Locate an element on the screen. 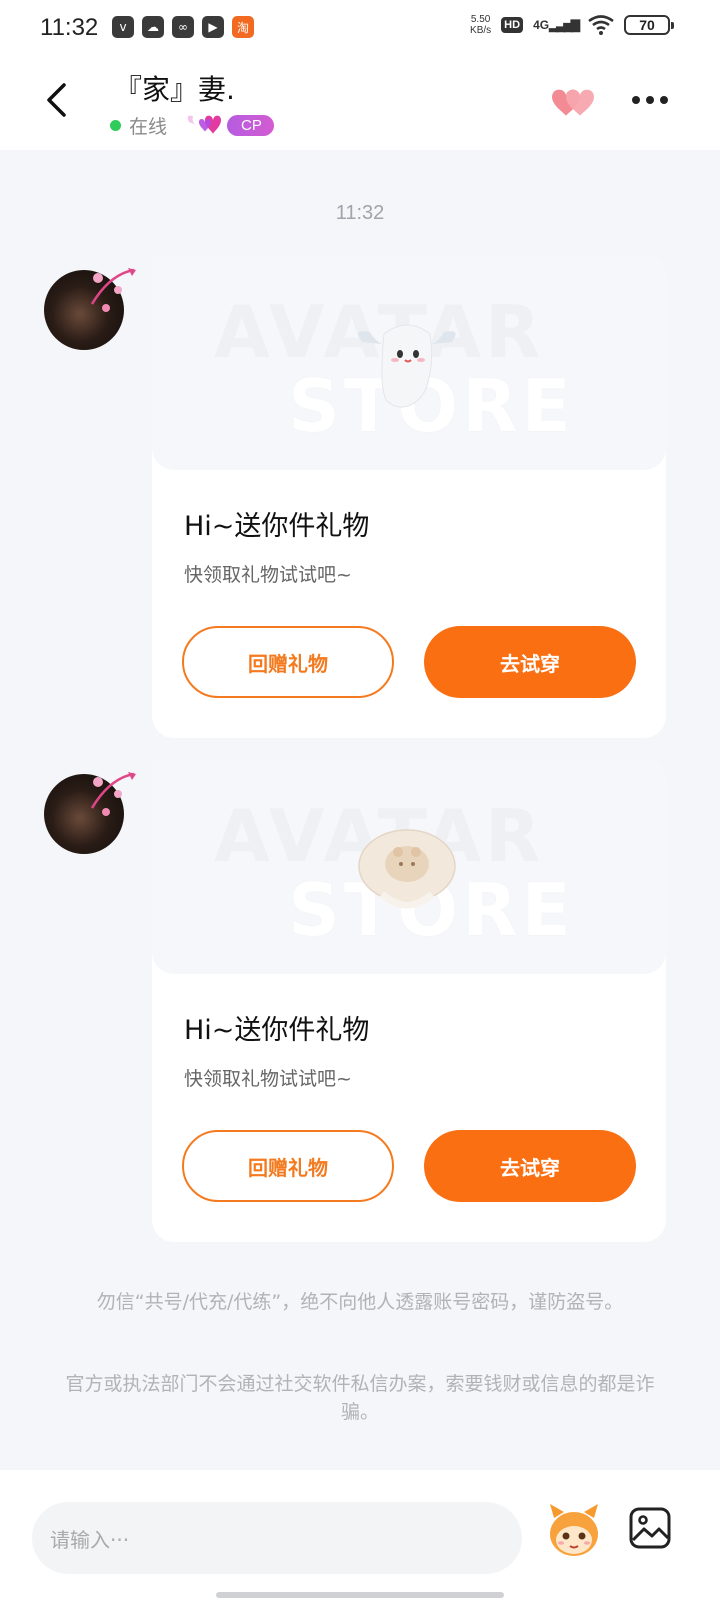  input-bar: 请输入··· is located at coordinates (360, 1535).